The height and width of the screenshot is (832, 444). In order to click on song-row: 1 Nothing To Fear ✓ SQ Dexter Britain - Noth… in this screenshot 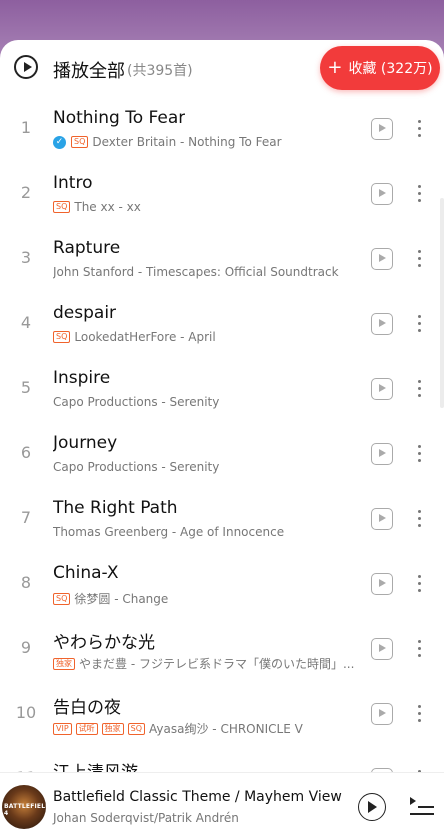, I will do `click(222, 130)`.